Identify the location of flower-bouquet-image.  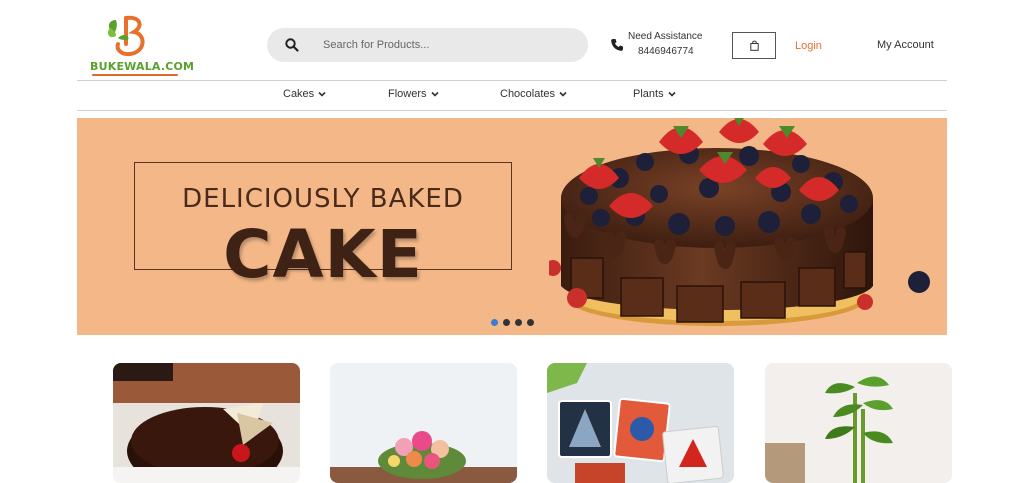
(423, 423).